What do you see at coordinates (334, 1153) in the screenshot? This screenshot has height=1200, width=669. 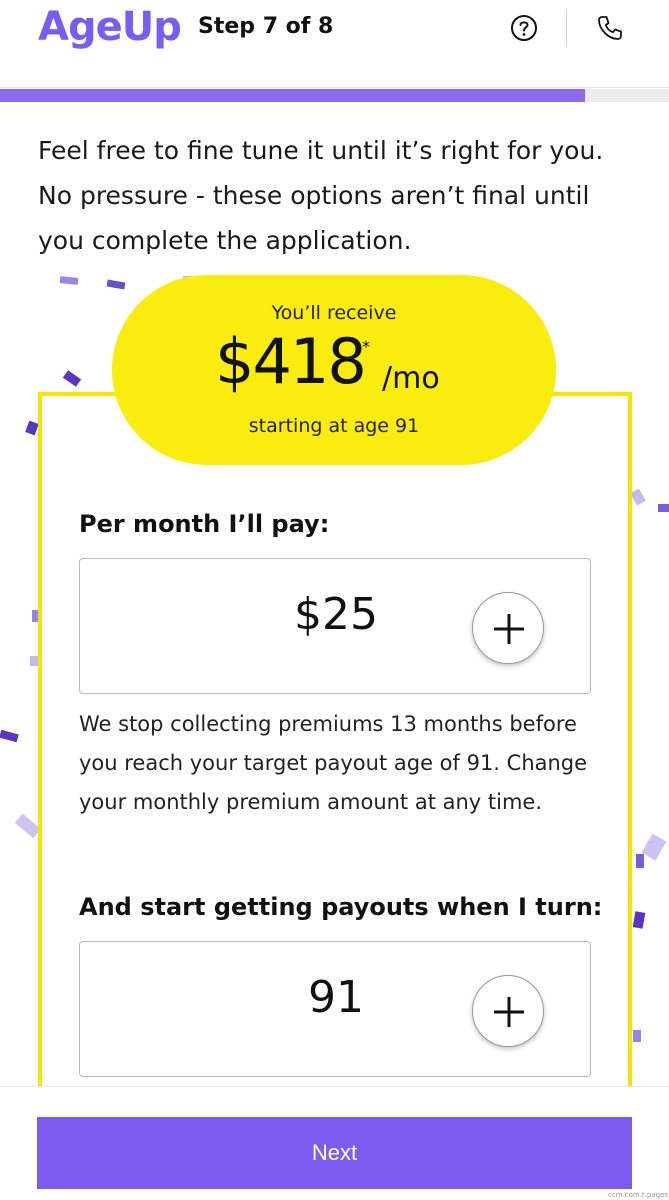 I see `next-button: Next` at bounding box center [334, 1153].